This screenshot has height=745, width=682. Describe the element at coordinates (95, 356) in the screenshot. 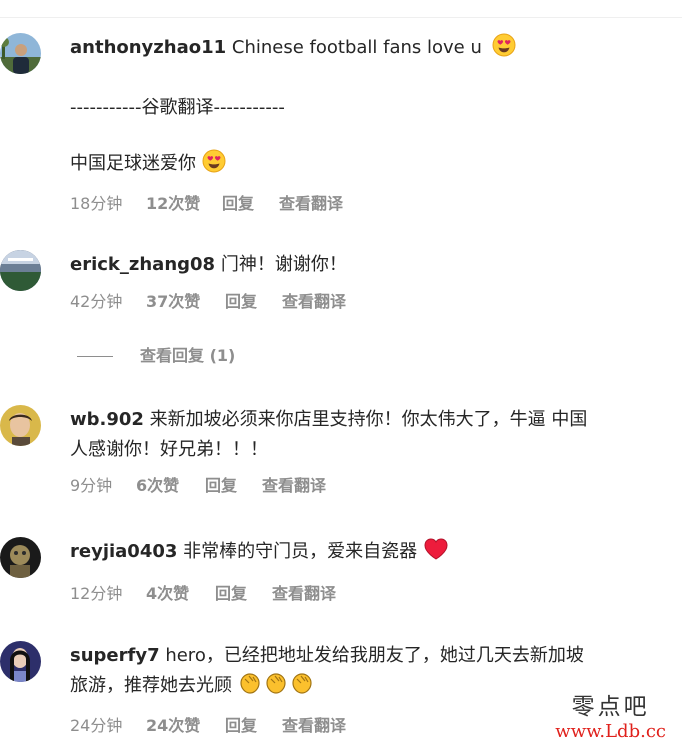

I see `replies-divider` at that location.